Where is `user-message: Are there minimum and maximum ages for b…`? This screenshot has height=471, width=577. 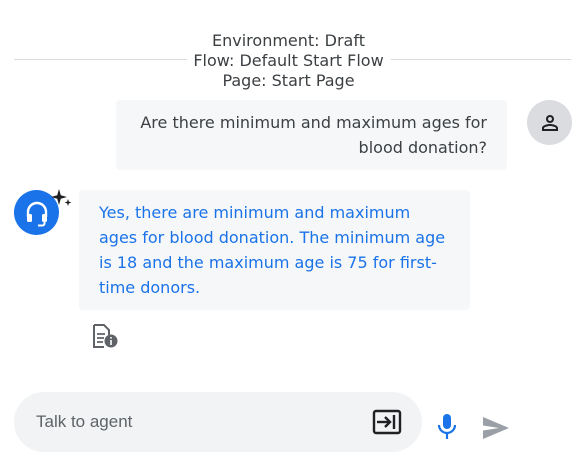
user-message: Are there minimum and maximum ages for b… is located at coordinates (311, 135).